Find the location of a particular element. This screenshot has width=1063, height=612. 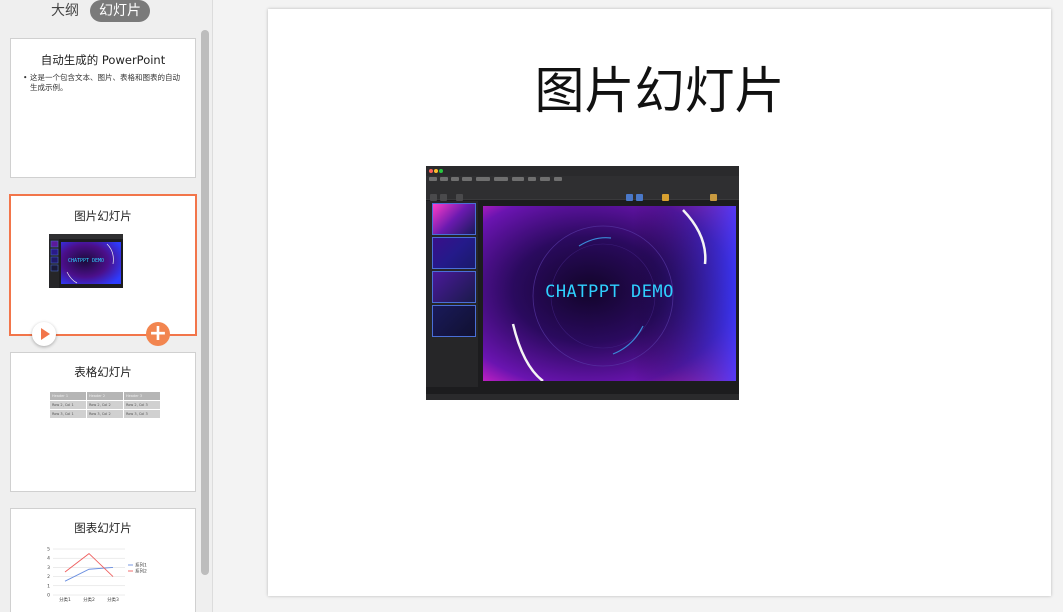

chart-ytick-label: 5 is located at coordinates (48, 550).